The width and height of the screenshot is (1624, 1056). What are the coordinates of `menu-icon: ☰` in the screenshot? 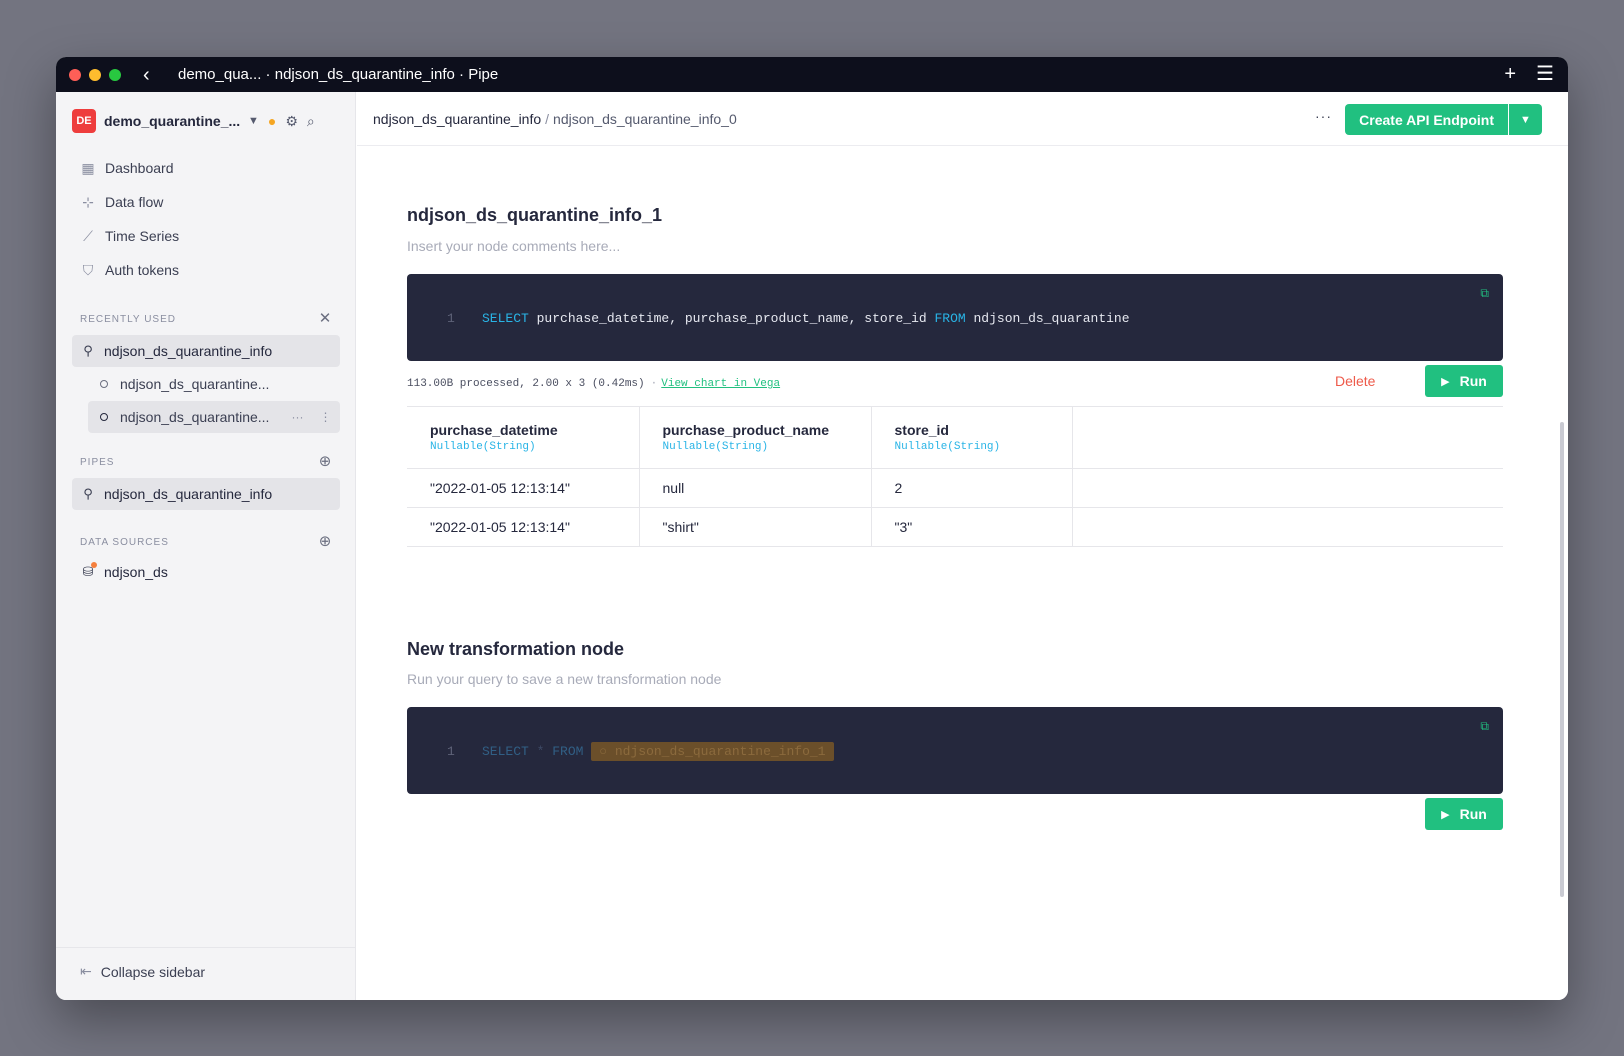 It's located at (1545, 74).